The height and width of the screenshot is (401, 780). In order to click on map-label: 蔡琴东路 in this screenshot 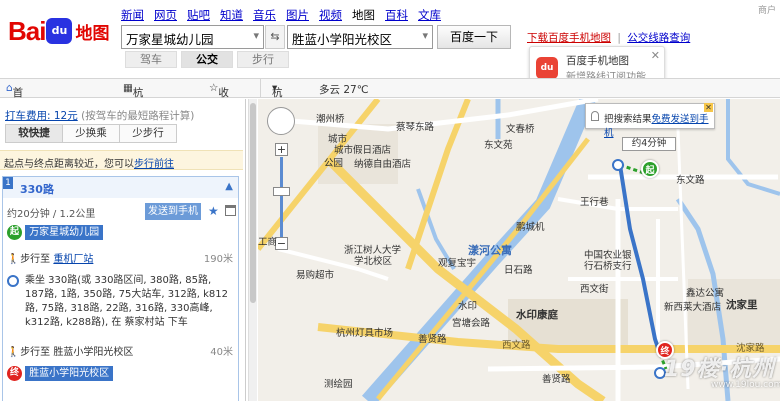, I will do `click(415, 127)`.